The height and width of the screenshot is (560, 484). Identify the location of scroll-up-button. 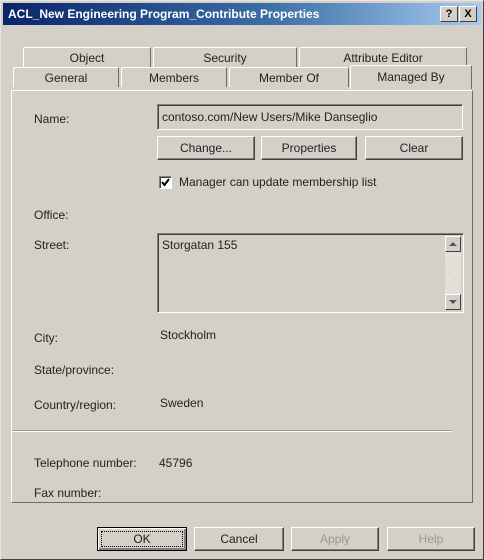
(453, 244).